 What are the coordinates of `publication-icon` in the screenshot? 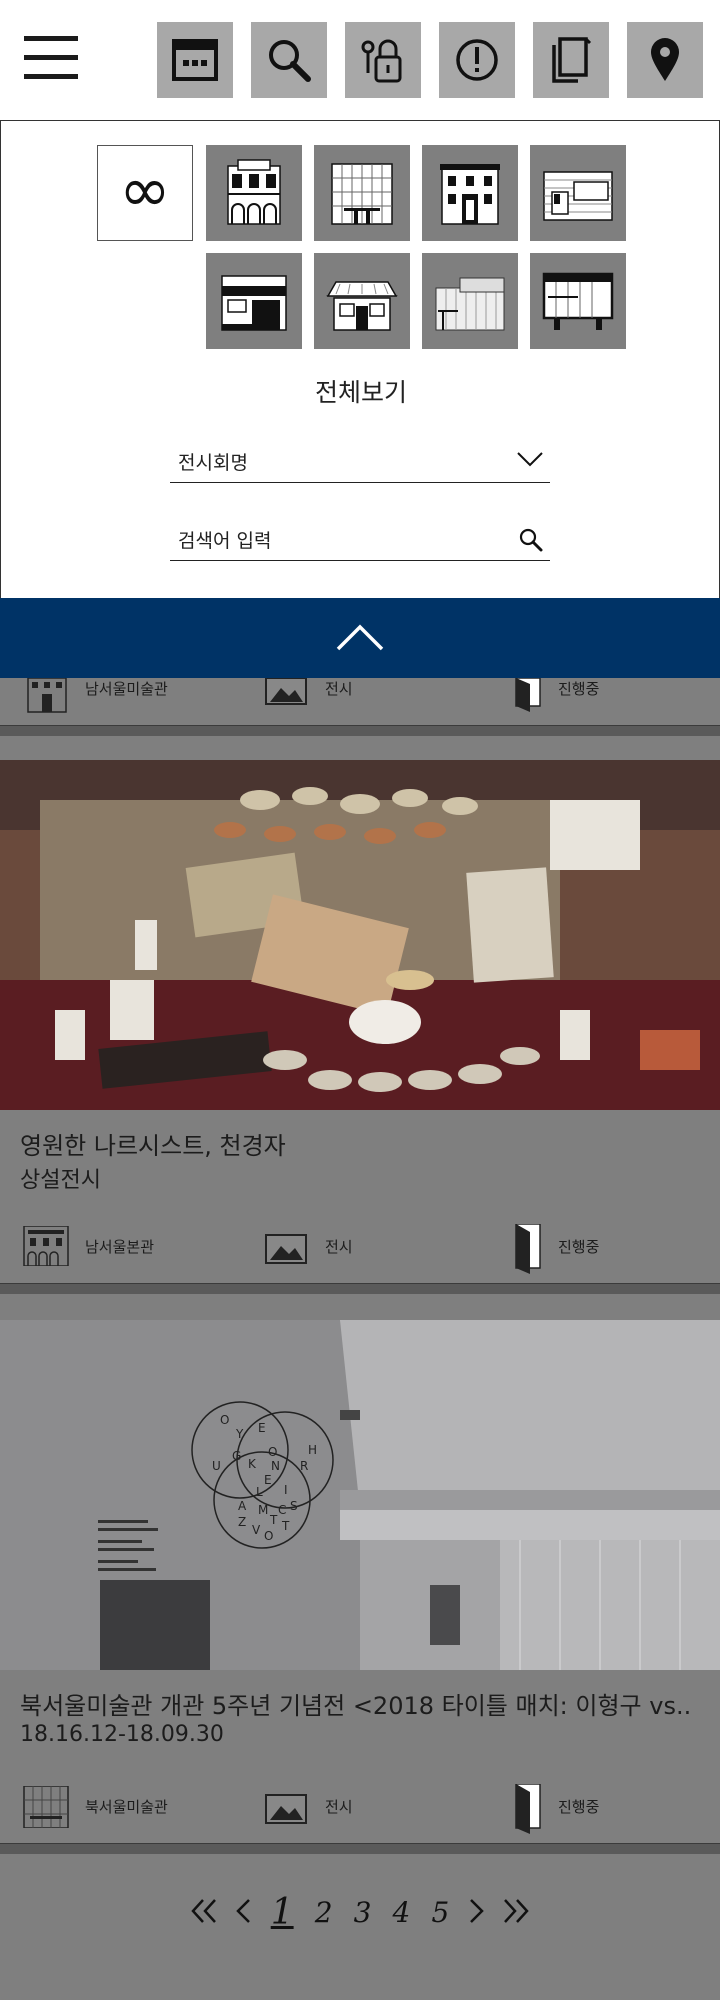 It's located at (571, 60).